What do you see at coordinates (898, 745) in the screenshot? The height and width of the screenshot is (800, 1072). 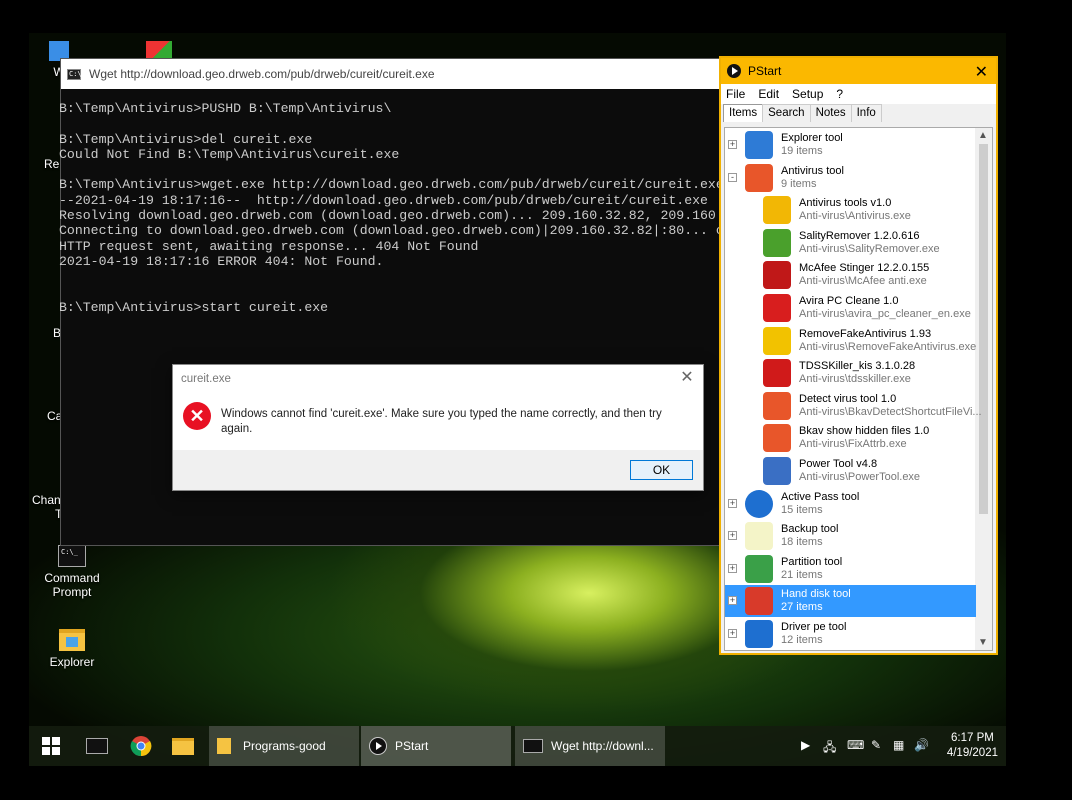 I see `tray-color-icon: ▦` at bounding box center [898, 745].